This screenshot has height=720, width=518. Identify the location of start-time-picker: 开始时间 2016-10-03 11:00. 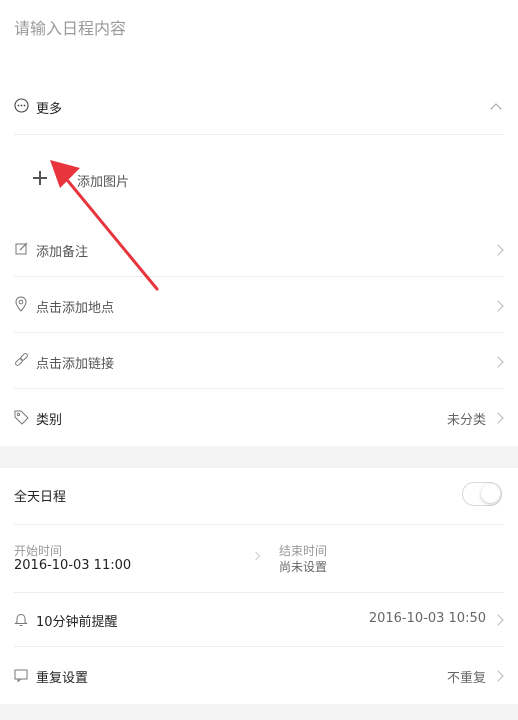
(125, 560).